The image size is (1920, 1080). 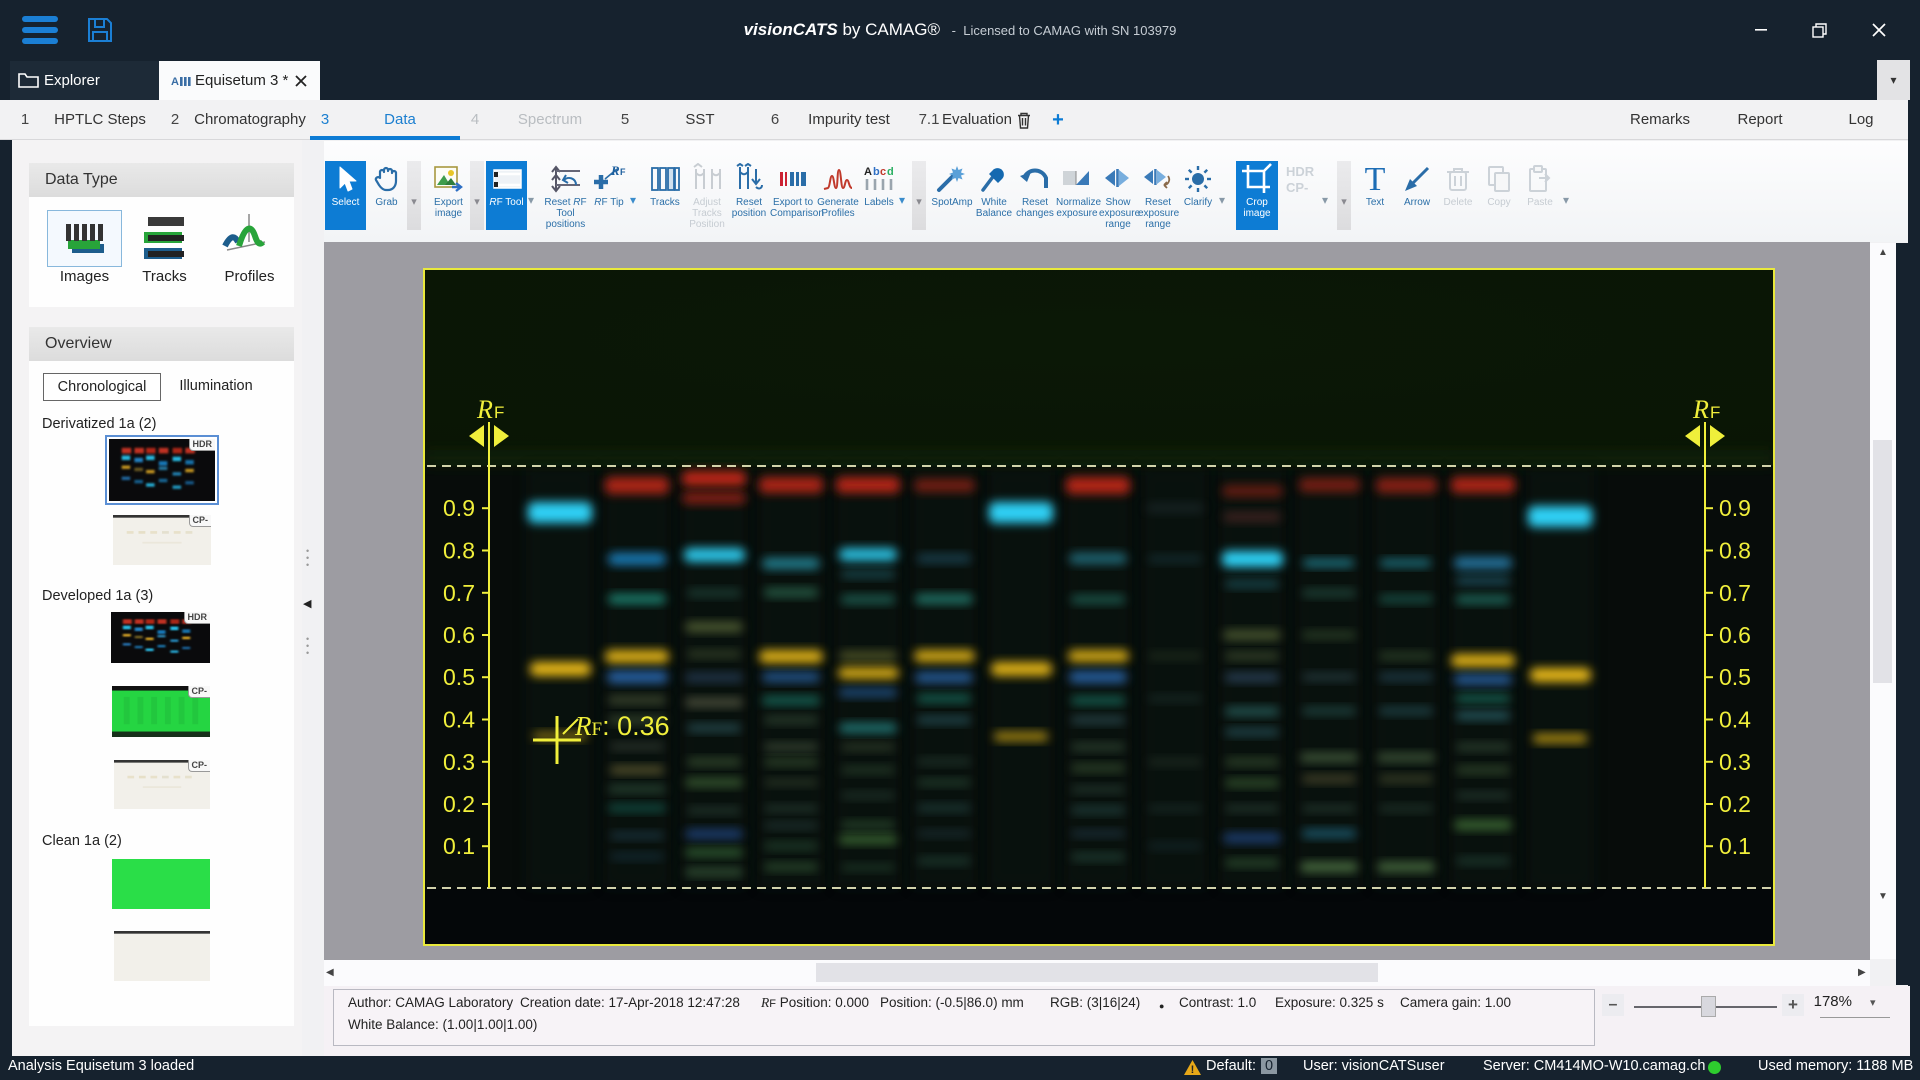 What do you see at coordinates (622, 726) in the screenshot?
I see `svg-text: RF: 0.36` at bounding box center [622, 726].